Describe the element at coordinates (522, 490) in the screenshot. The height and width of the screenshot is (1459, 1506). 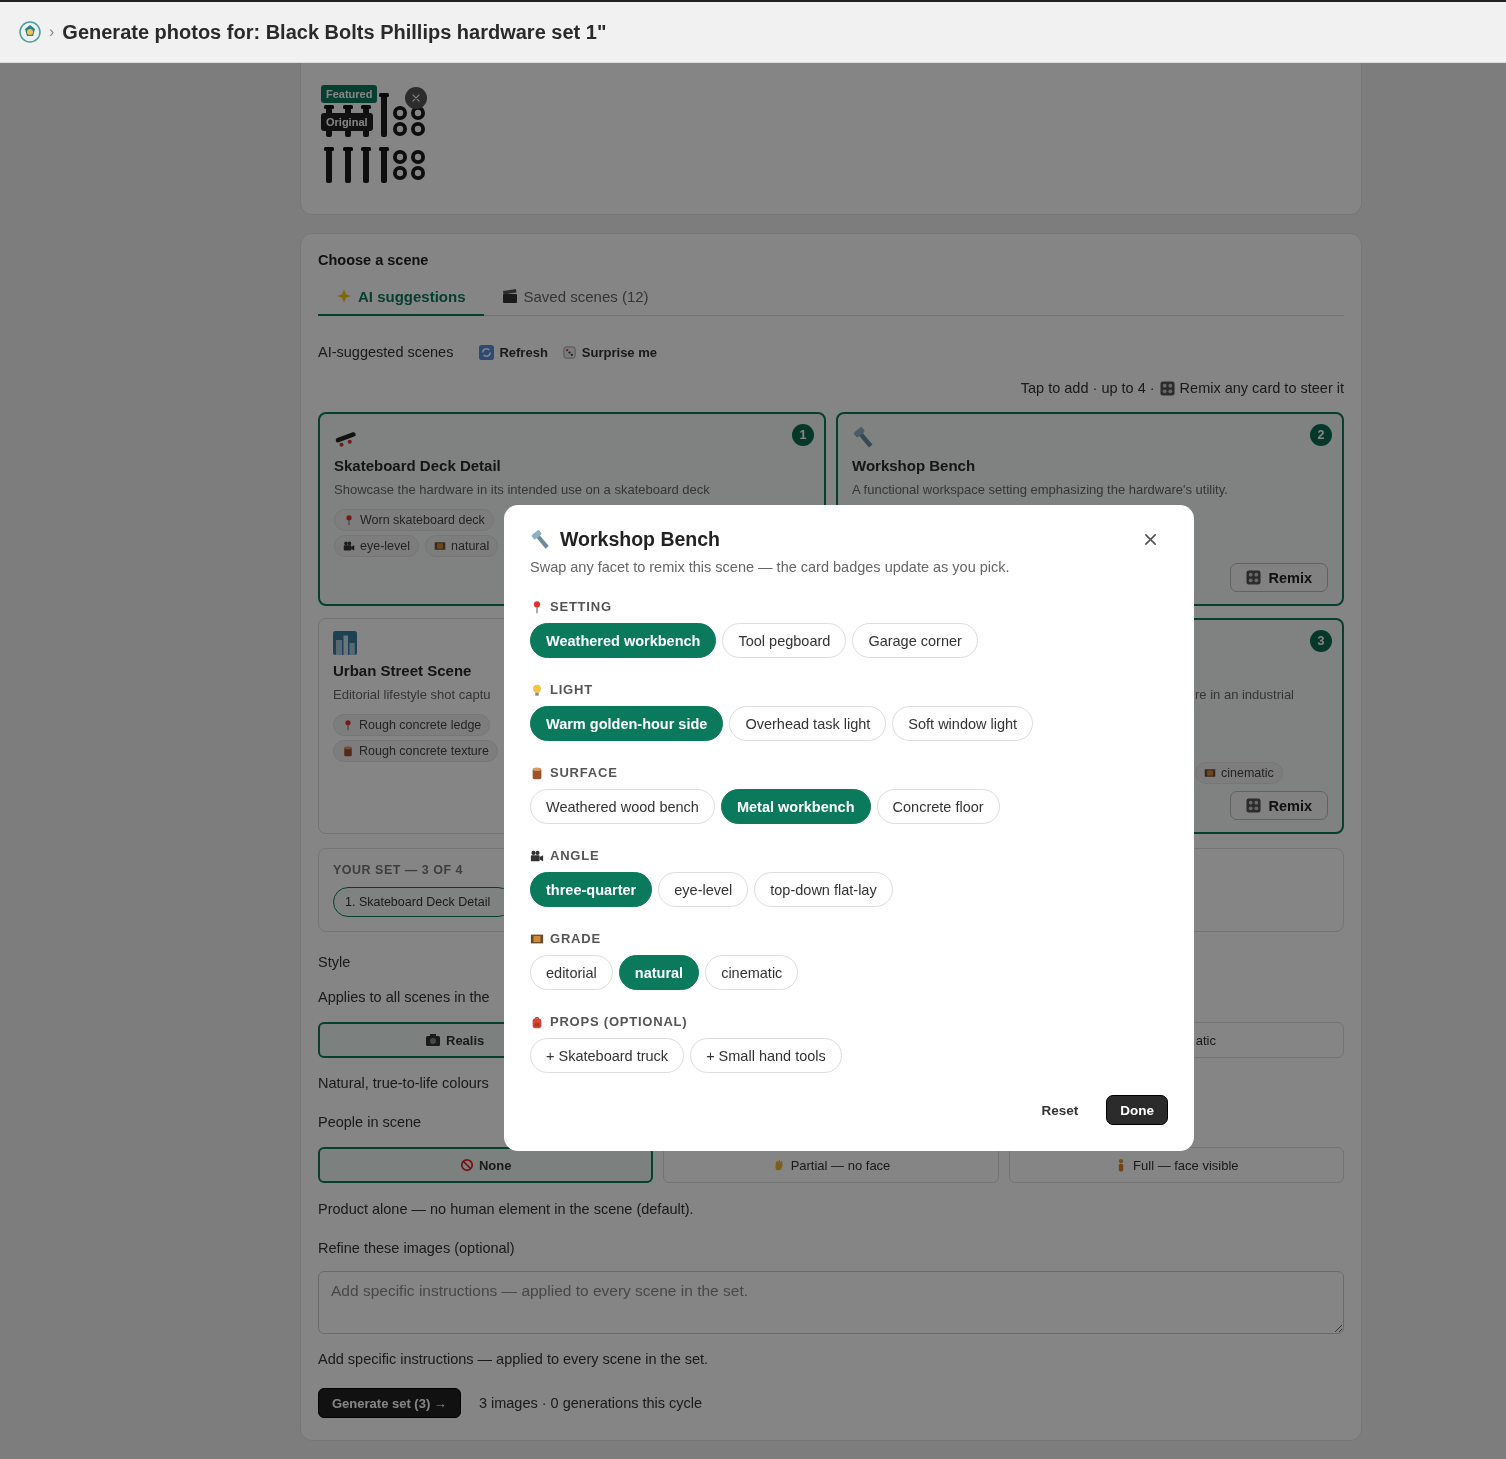
I see `card-description: Showcase the hardware in its intended use on a skateboard deck` at that location.